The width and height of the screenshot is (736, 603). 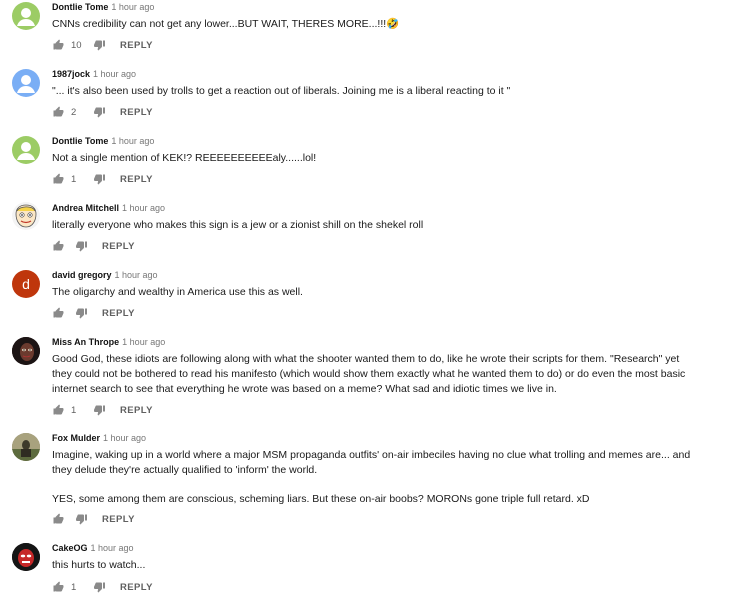 I want to click on comment-author: Fox Mulder, so click(x=76, y=438).